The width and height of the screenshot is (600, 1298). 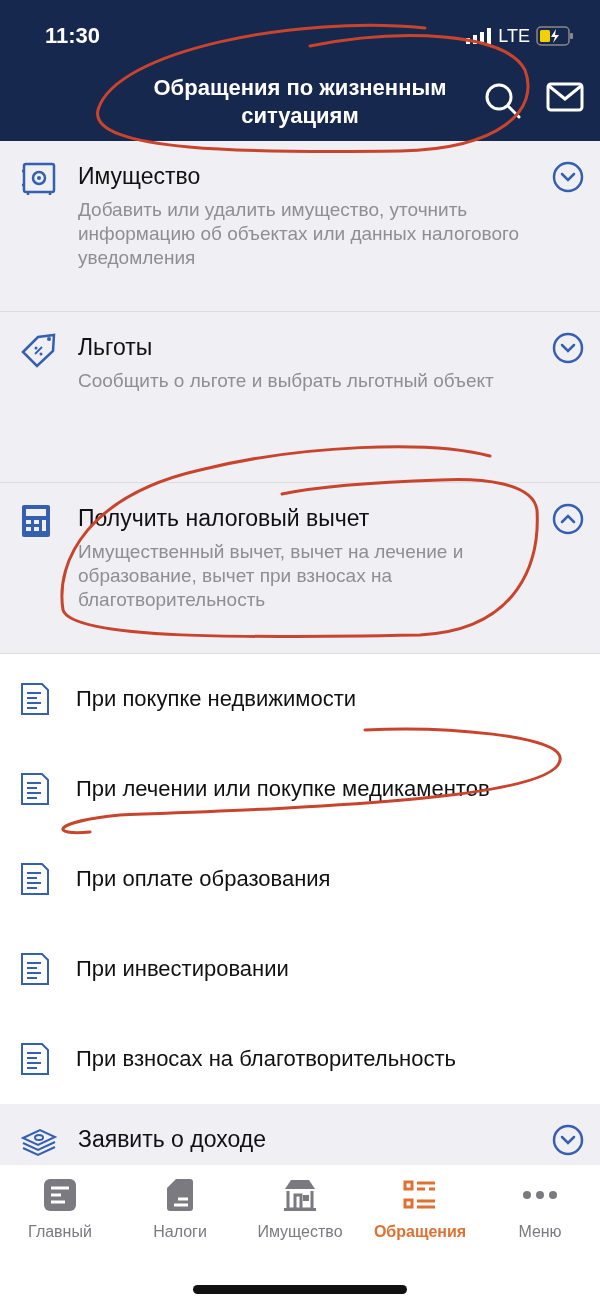 I want to click on tab: Меню, so click(x=540, y=1211).